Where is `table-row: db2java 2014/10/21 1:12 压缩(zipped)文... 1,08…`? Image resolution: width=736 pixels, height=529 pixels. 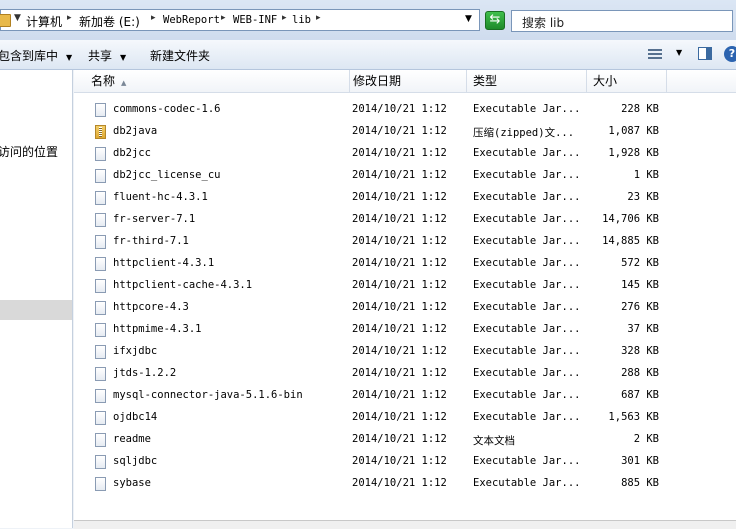 table-row: db2java 2014/10/21 1:12 压缩(zipped)文... 1,08… is located at coordinates (405, 132).